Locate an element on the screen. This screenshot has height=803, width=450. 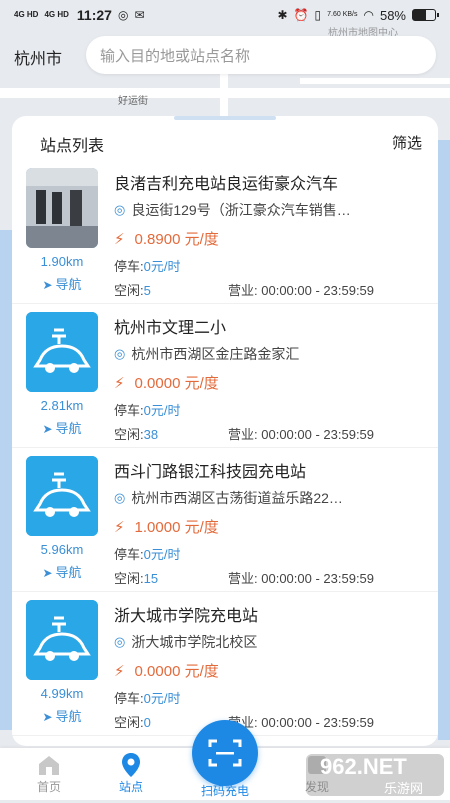
tab-stations: 站点 is located at coordinates (131, 773).